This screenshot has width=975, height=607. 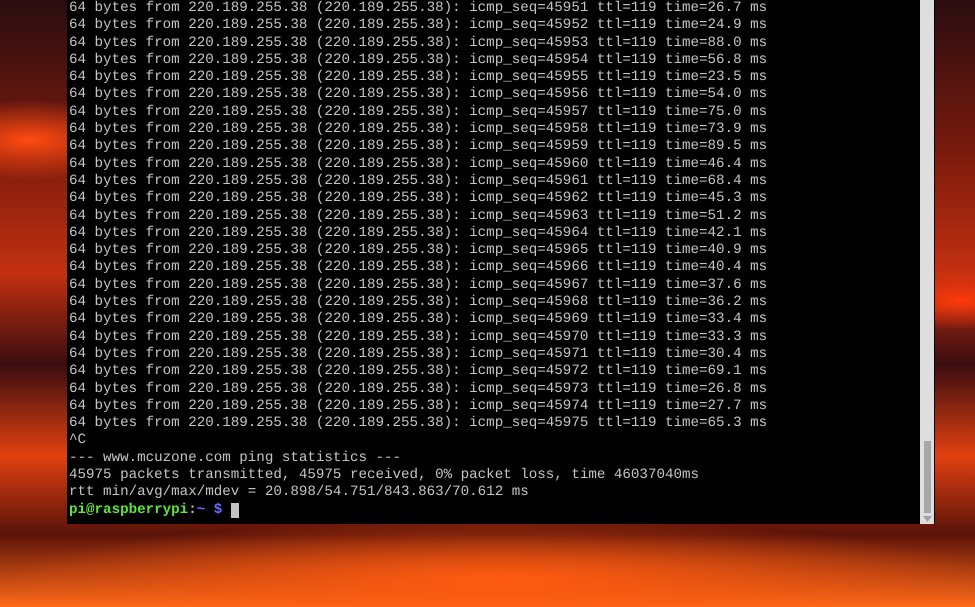 I want to click on terminal-output-line: 64 bytes from 220.189.255.38 (220.189.255.38): icmp_seq=45956 ttl=119 time=54.0 ms, so click(x=418, y=95).